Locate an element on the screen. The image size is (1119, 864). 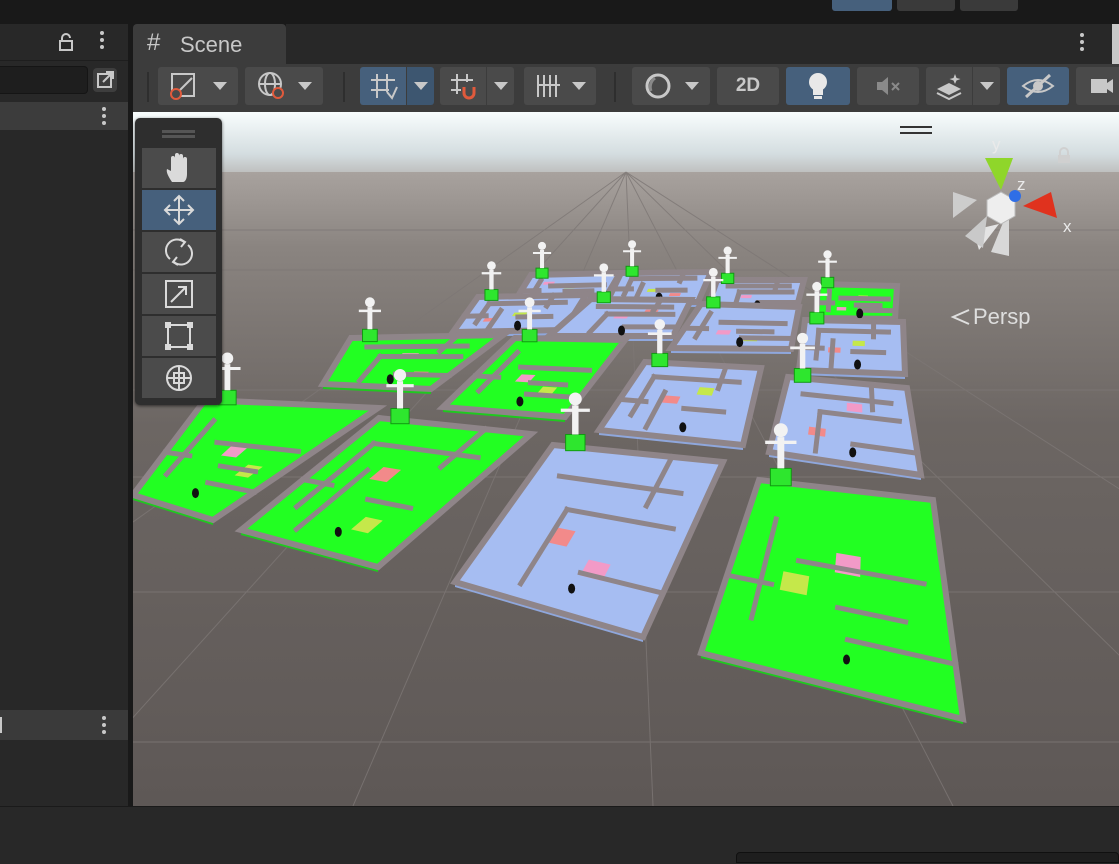
grid-snapping-dropdown is located at coordinates (420, 86).